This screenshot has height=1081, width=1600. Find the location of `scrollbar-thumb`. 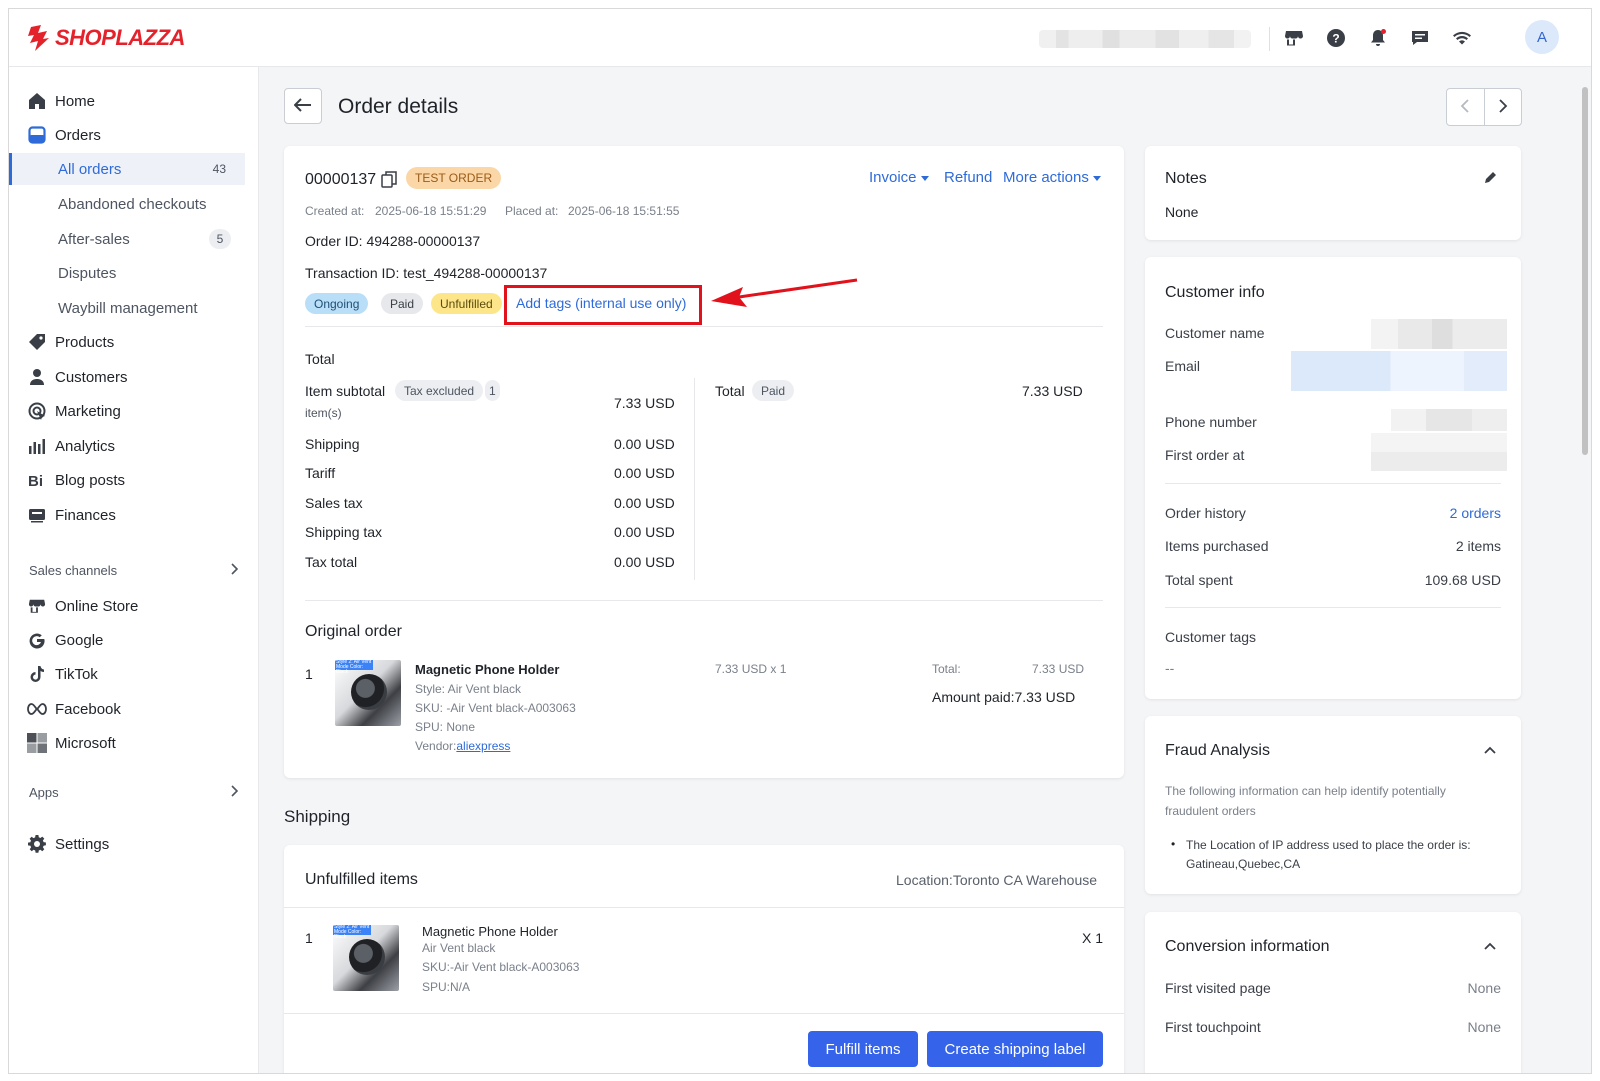

scrollbar-thumb is located at coordinates (1585, 271).